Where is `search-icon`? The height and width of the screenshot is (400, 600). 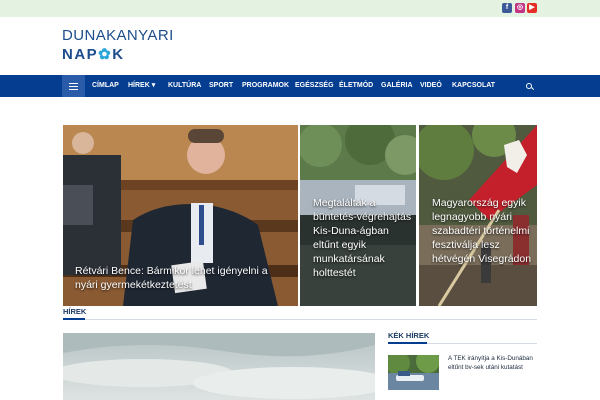
search-icon is located at coordinates (529, 86).